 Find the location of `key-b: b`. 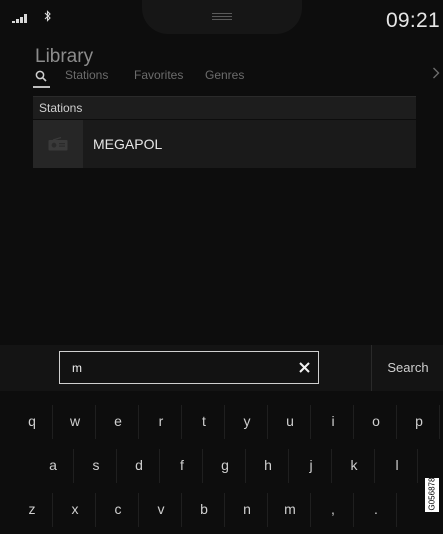

key-b: b is located at coordinates (204, 510).